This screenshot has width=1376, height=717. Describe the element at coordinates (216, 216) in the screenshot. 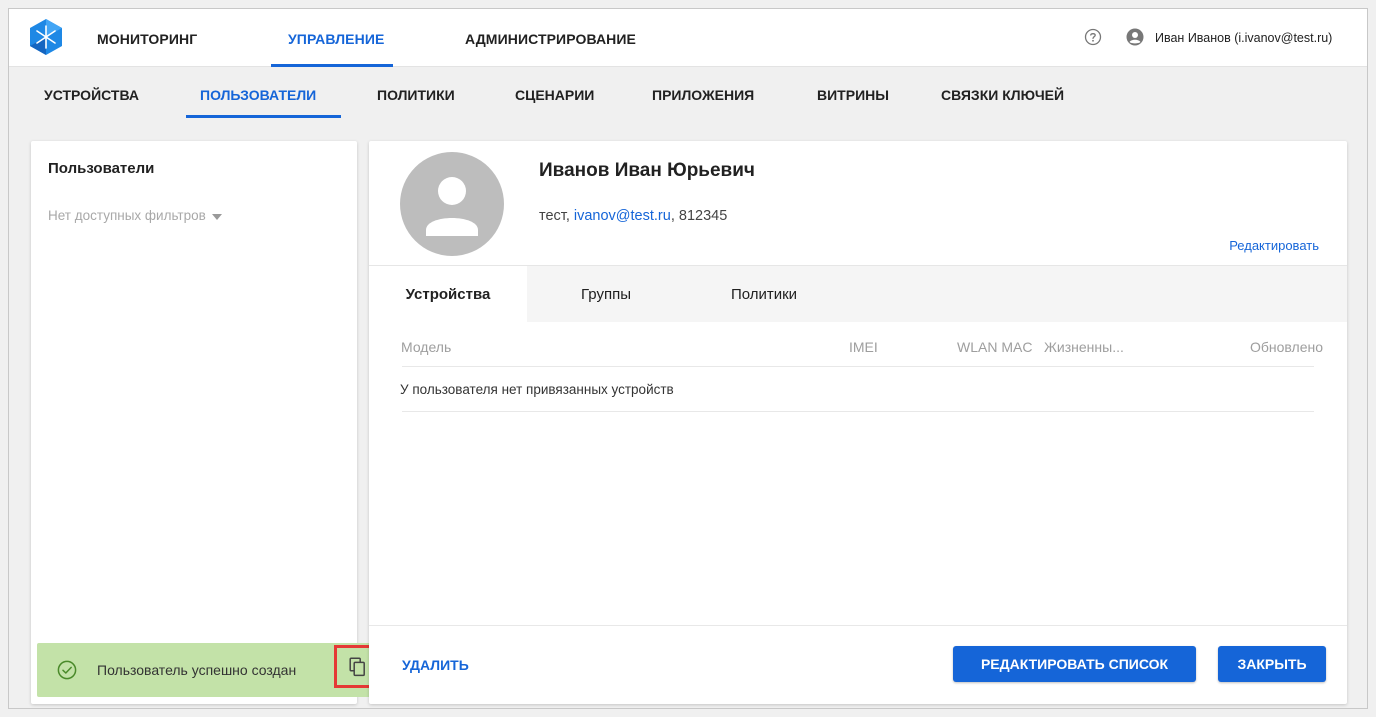

I see `caret-down-icon` at that location.